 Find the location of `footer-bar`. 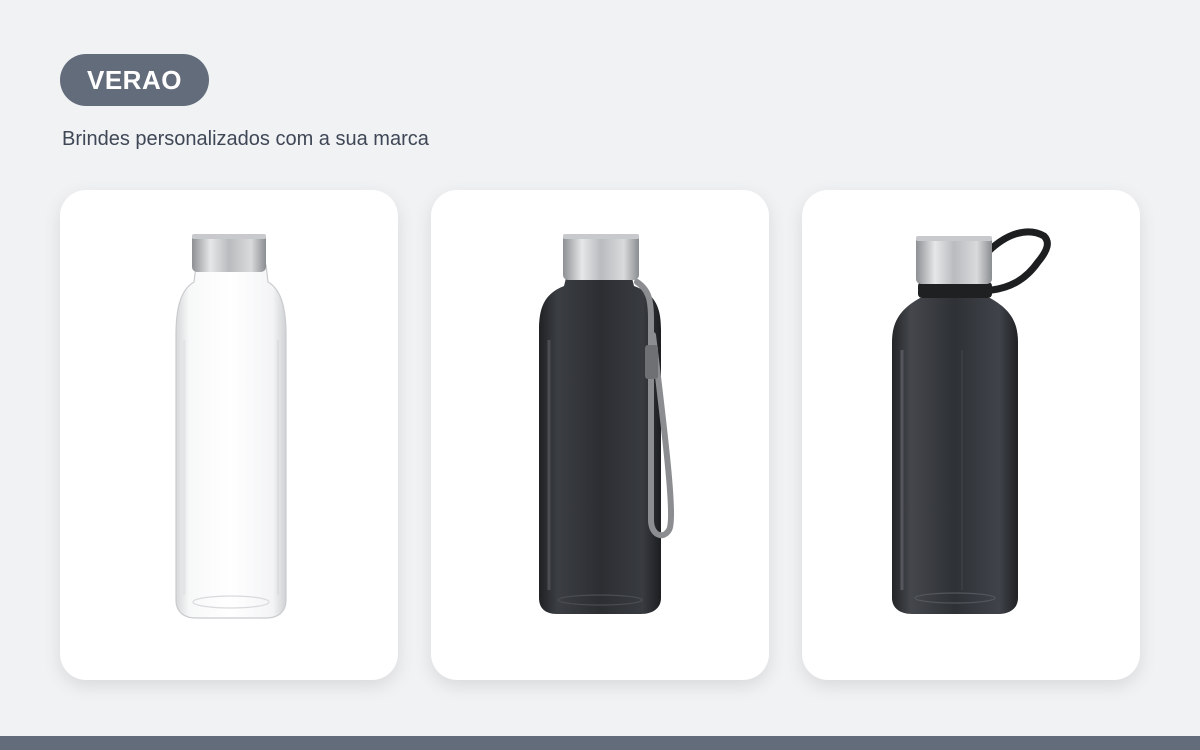

footer-bar is located at coordinates (600, 743).